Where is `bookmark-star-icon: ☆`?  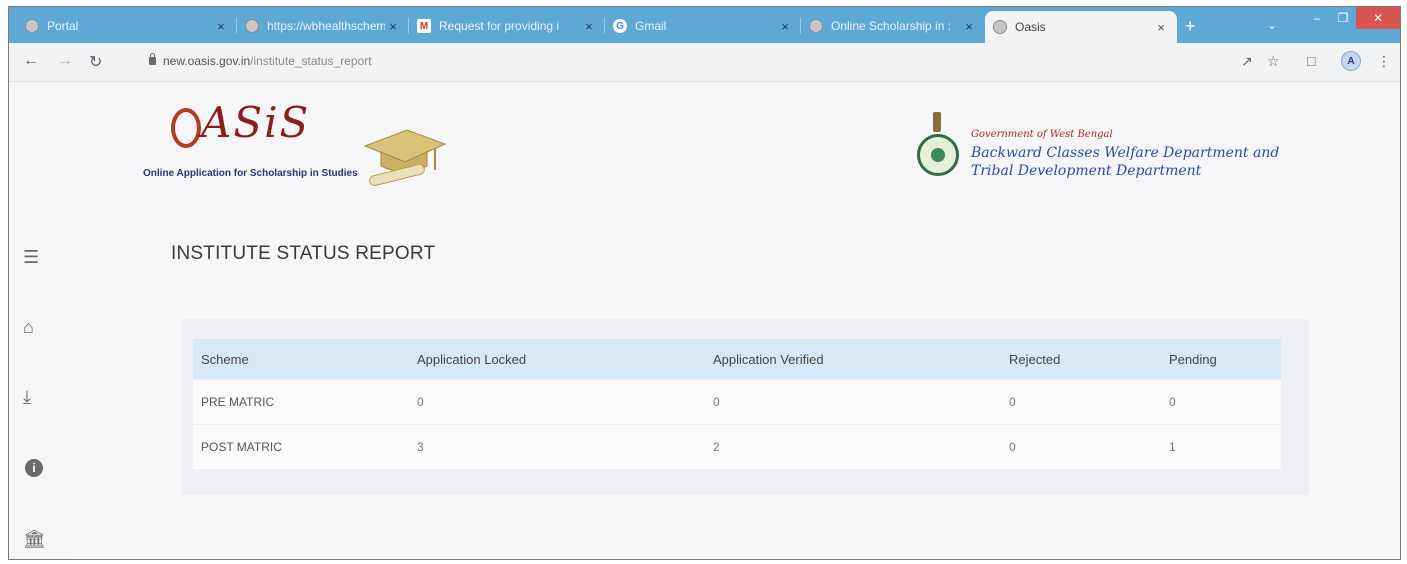
bookmark-star-icon: ☆ is located at coordinates (1273, 61).